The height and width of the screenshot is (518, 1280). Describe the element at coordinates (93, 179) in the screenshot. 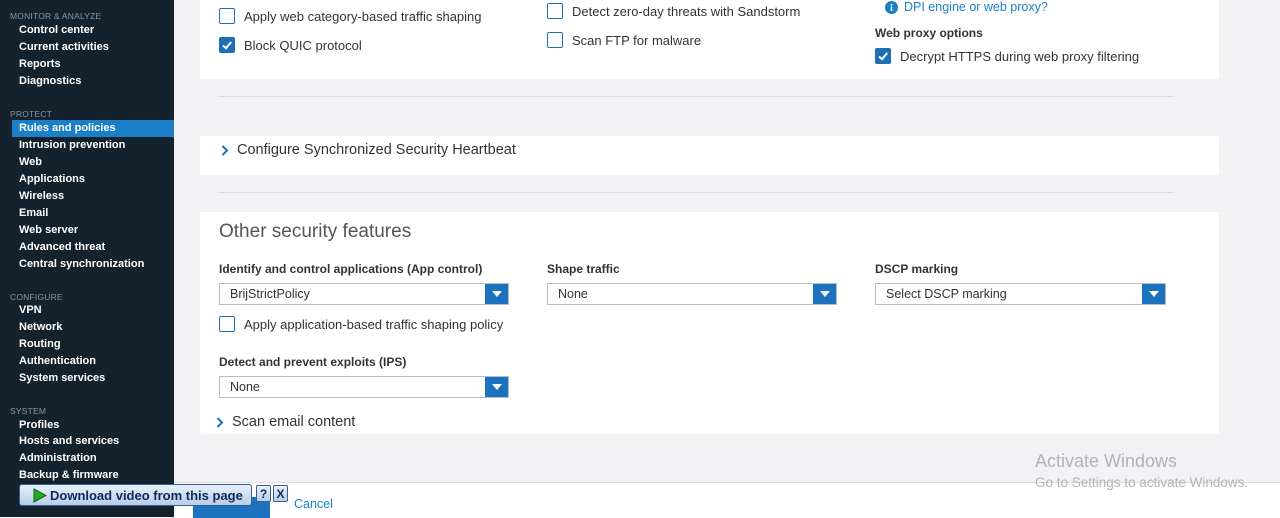

I see `sidebar-item-applications: Applications` at that location.